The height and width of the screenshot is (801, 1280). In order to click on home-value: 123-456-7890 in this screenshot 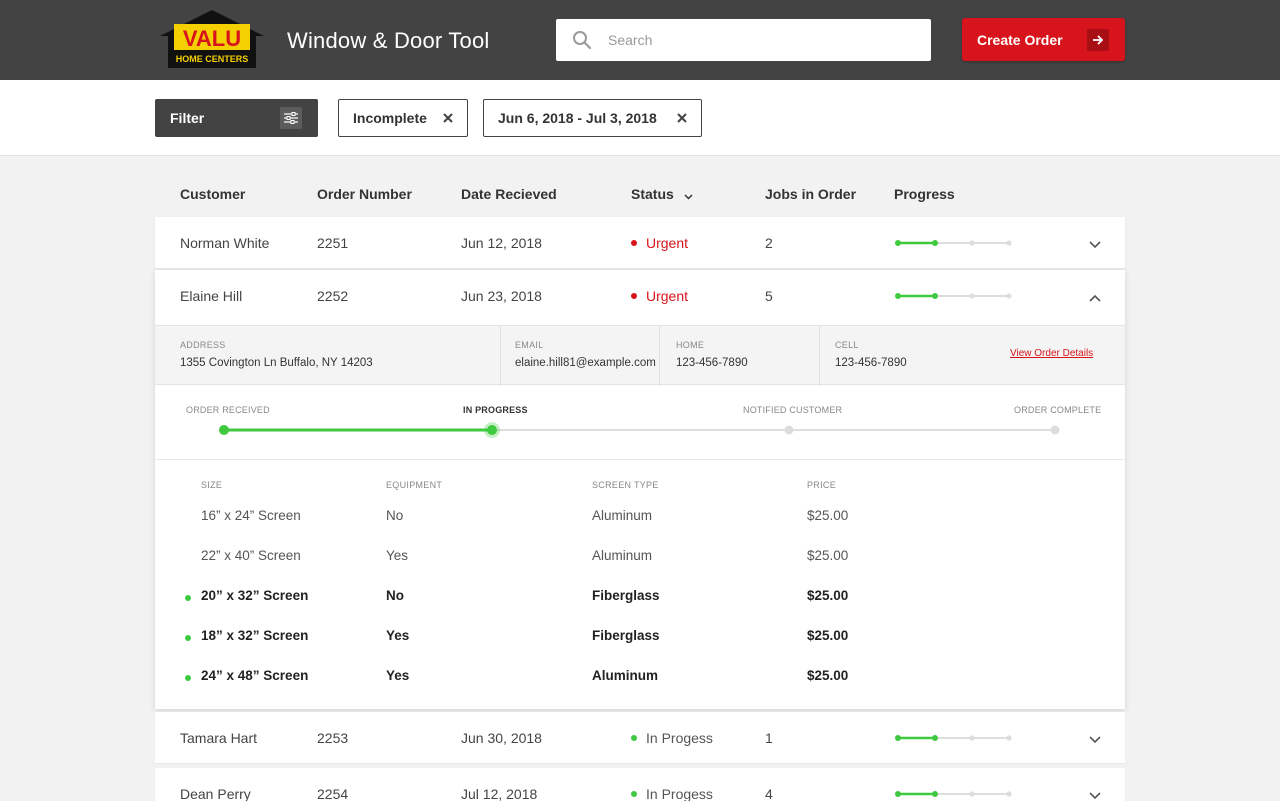, I will do `click(712, 363)`.